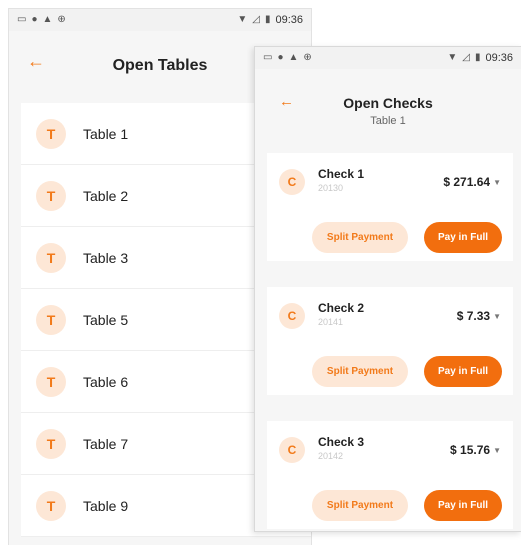 The image size is (521, 545). What do you see at coordinates (106, 443) in the screenshot?
I see `table-label: Table 7` at bounding box center [106, 443].